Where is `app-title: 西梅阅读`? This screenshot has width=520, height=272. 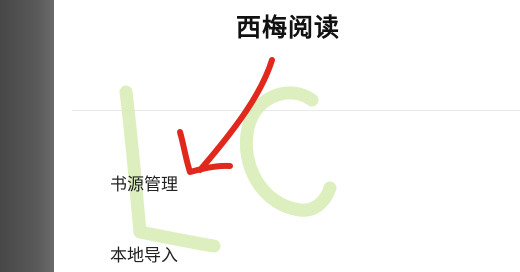 app-title: 西梅阅读 is located at coordinates (288, 27).